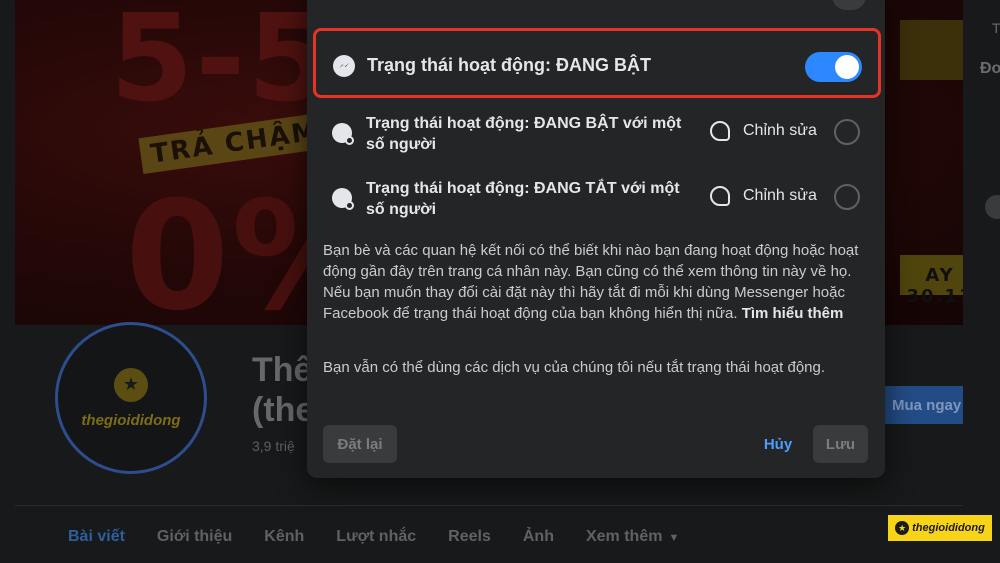 This screenshot has width=1000, height=563. What do you see at coordinates (847, 67) in the screenshot?
I see `toggle-knob` at bounding box center [847, 67].